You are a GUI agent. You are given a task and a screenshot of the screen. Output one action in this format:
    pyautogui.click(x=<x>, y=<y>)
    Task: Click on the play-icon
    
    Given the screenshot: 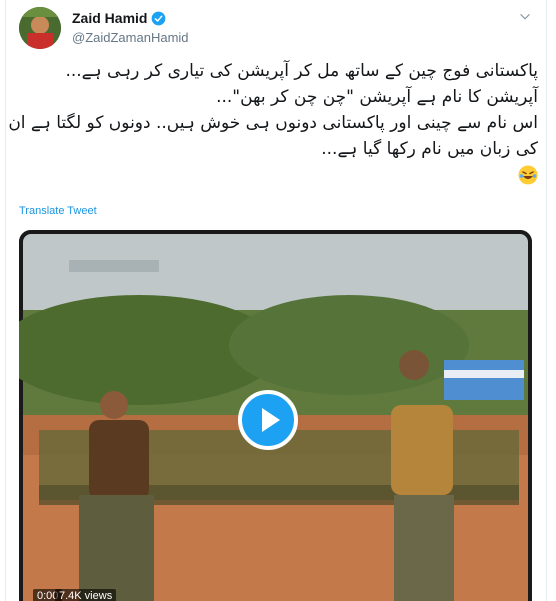 What is the action you would take?
    pyautogui.click(x=271, y=420)
    